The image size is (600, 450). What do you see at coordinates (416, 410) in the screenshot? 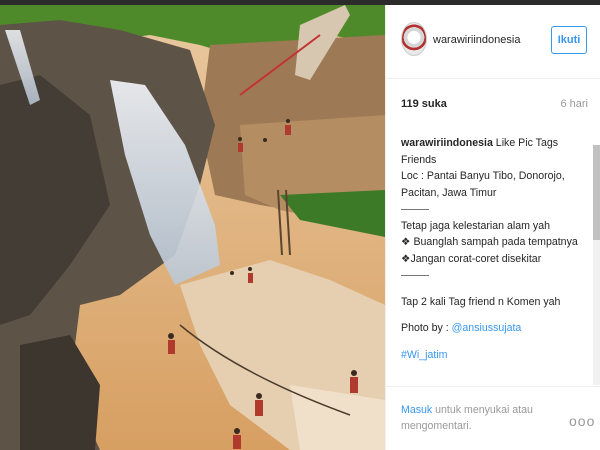
I see `login-link: Masuk` at bounding box center [416, 410].